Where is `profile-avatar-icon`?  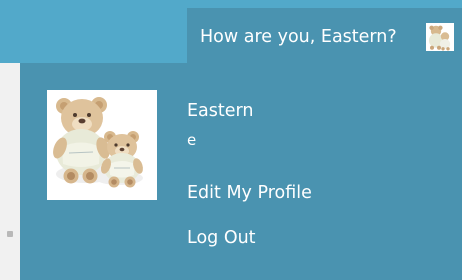
profile-avatar-icon is located at coordinates (102, 145).